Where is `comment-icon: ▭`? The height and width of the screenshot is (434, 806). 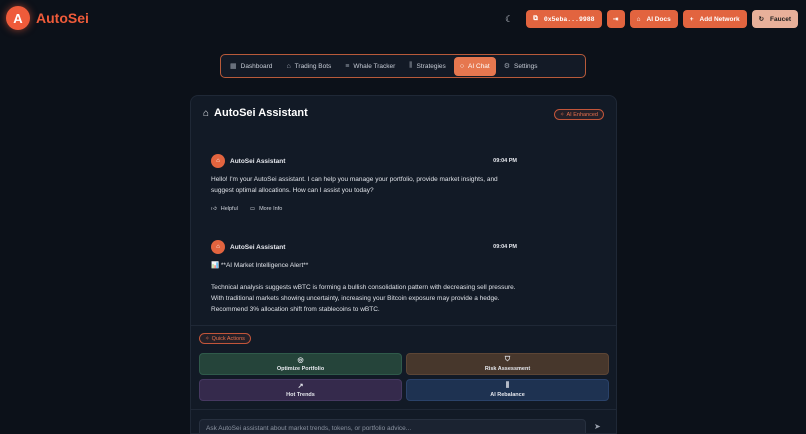
comment-icon: ▭ is located at coordinates (252, 209).